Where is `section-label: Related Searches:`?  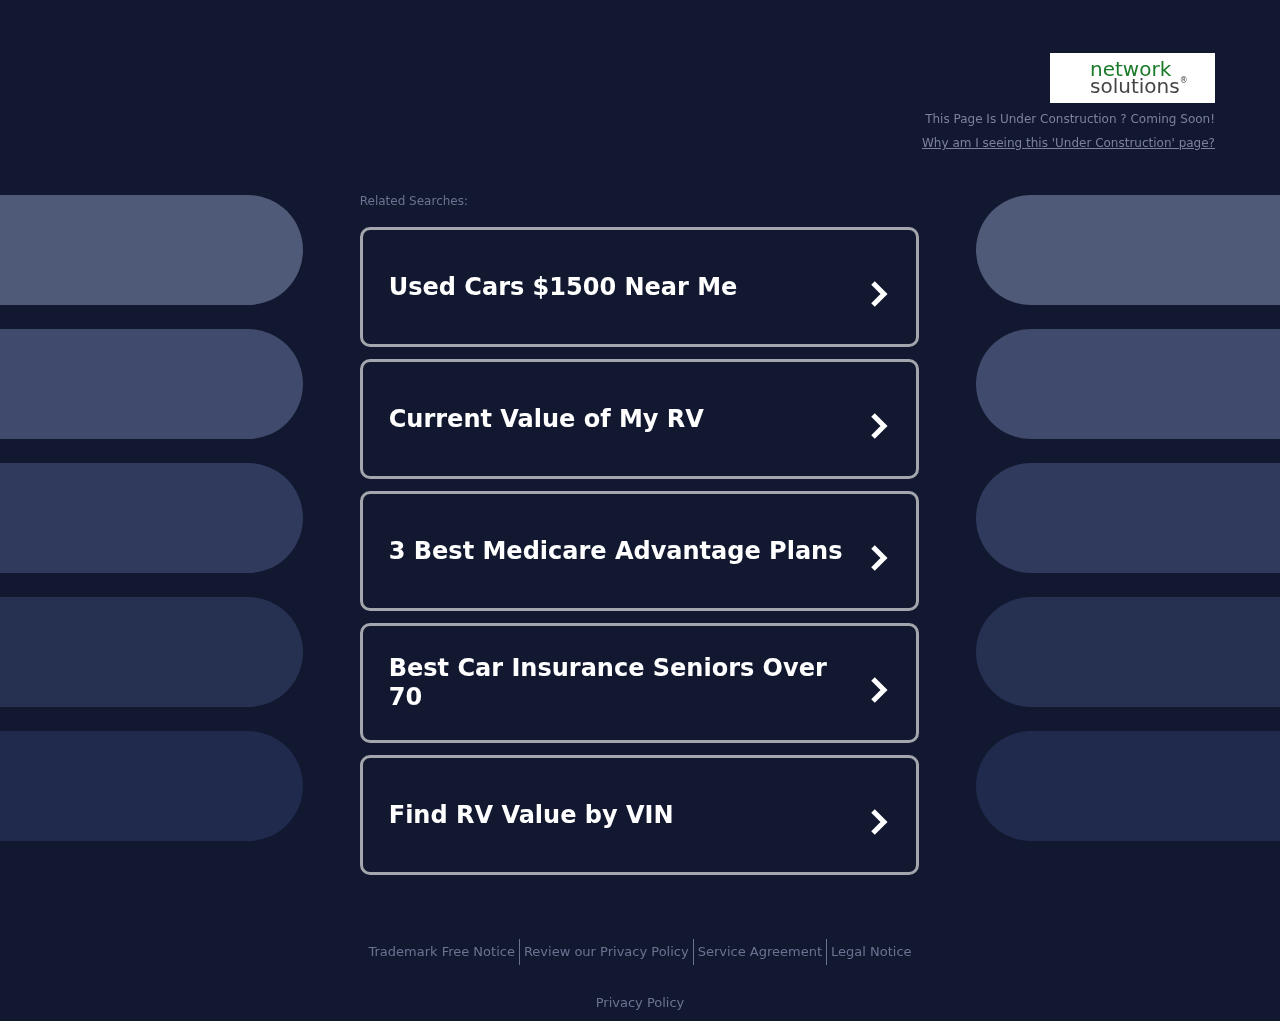
section-label: Related Searches: is located at coordinates (414, 201).